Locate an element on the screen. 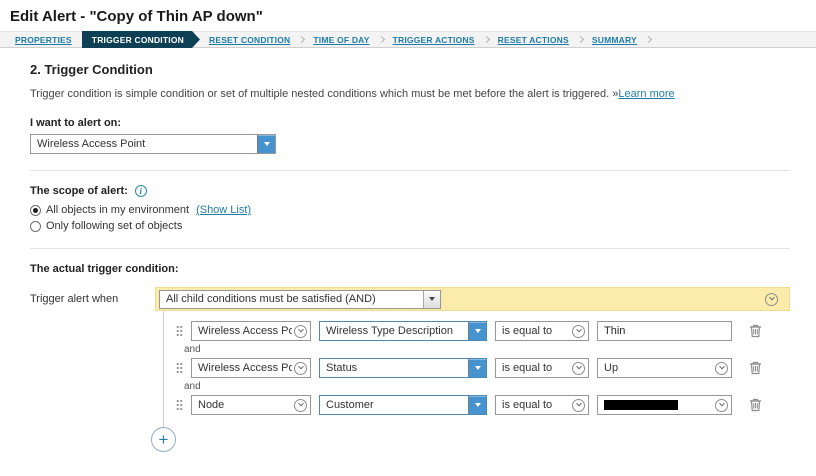 This screenshot has width=816, height=476. scope-option-set: Only following set of objects is located at coordinates (410, 226).